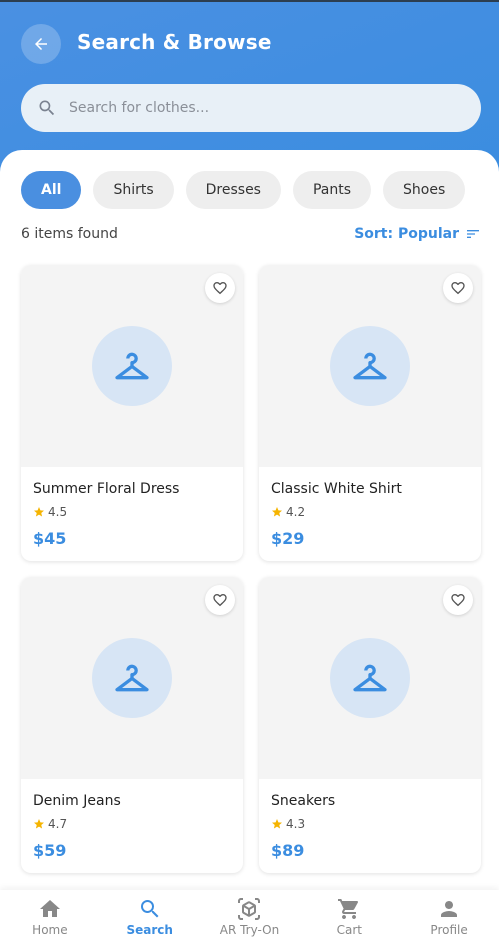 The height and width of the screenshot is (944, 499). What do you see at coordinates (50, 850) in the screenshot?
I see `product-price: $59` at bounding box center [50, 850].